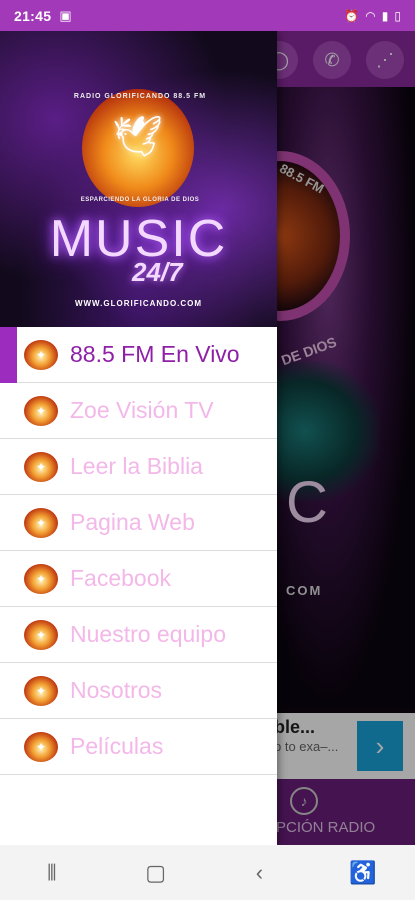 Image resolution: width=415 pixels, height=900 pixels. Describe the element at coordinates (148, 634) in the screenshot. I see `menu-item-label: Nuestro equipo` at that location.